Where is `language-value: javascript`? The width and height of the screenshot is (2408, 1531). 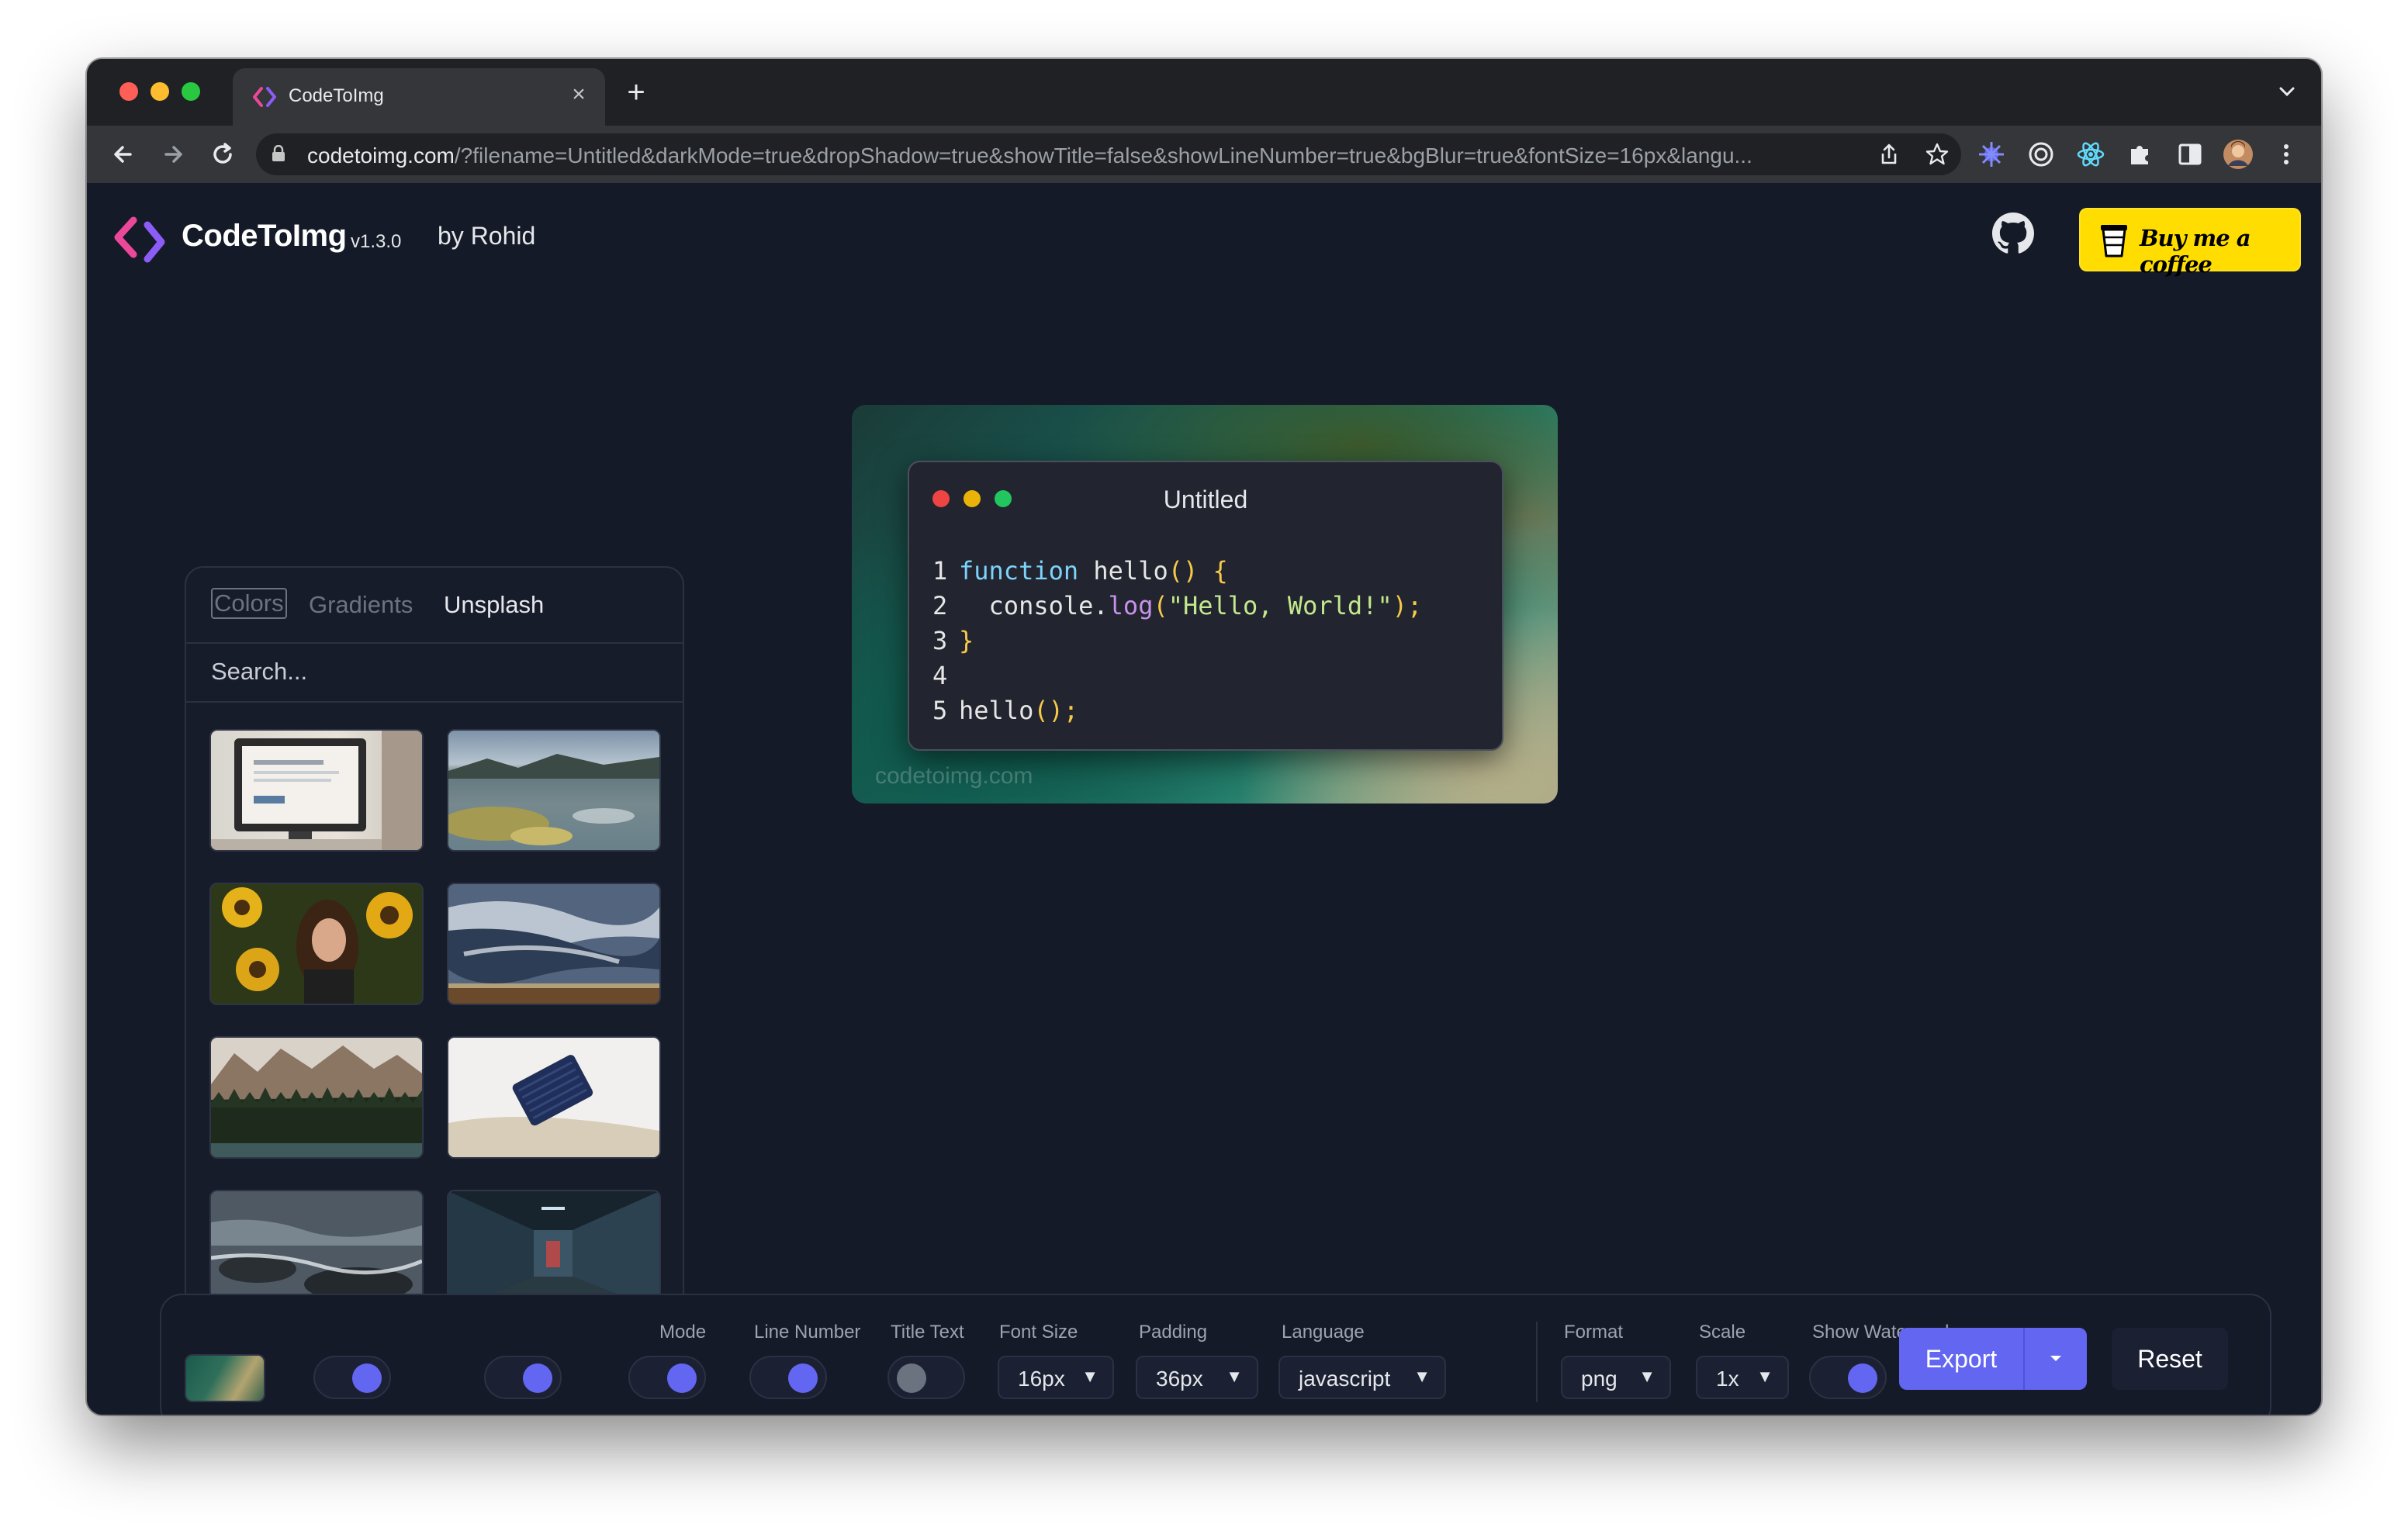
language-value: javascript is located at coordinates (1345, 1379).